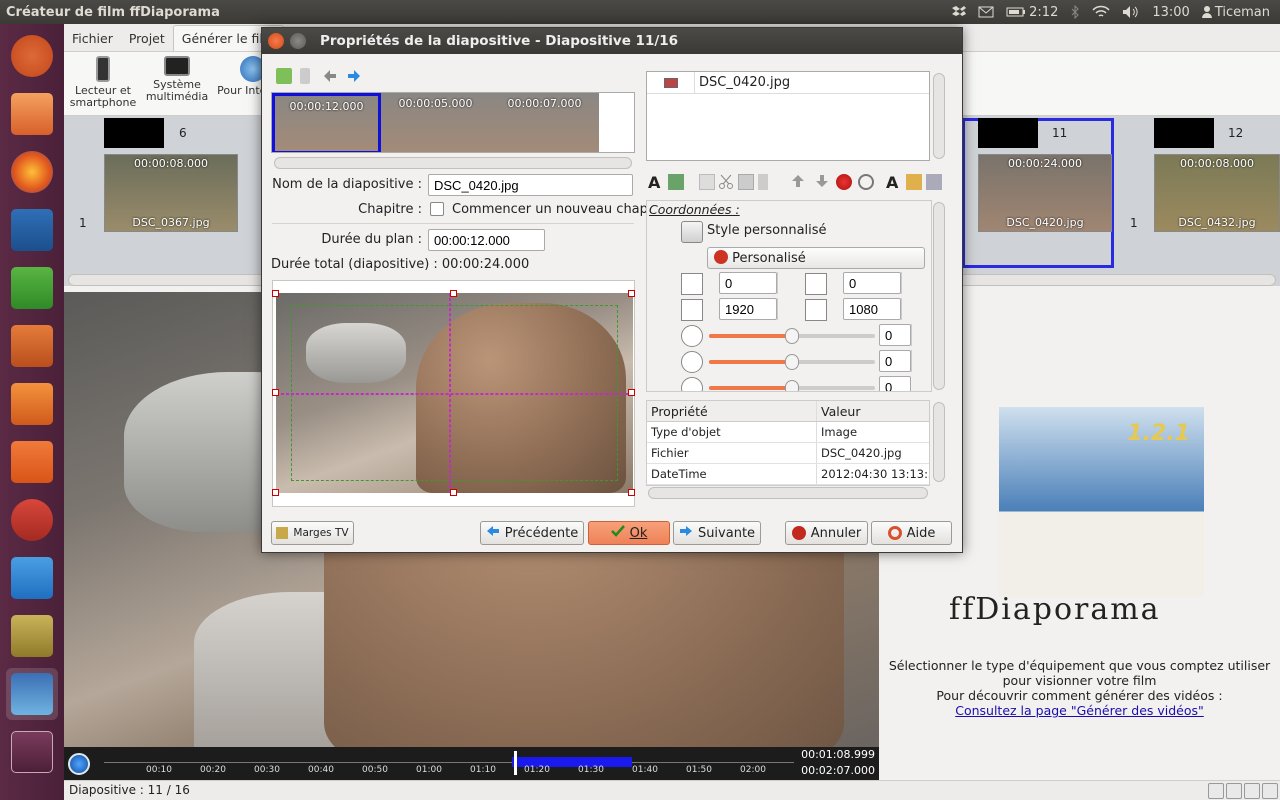 This screenshot has width=1280, height=800. What do you see at coordinates (748, 309) in the screenshot?
I see `width-input` at bounding box center [748, 309].